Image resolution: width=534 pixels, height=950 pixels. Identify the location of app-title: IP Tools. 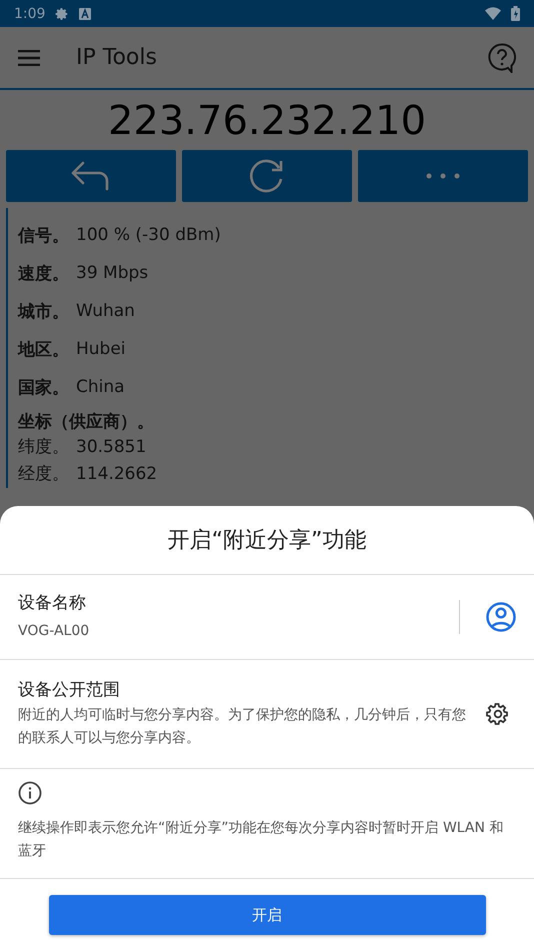
(117, 57).